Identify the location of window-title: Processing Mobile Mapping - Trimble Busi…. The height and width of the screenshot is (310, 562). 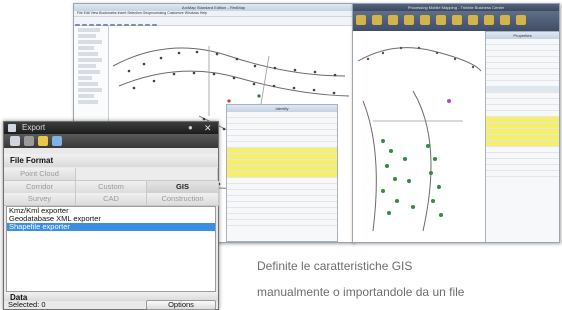
(456, 7).